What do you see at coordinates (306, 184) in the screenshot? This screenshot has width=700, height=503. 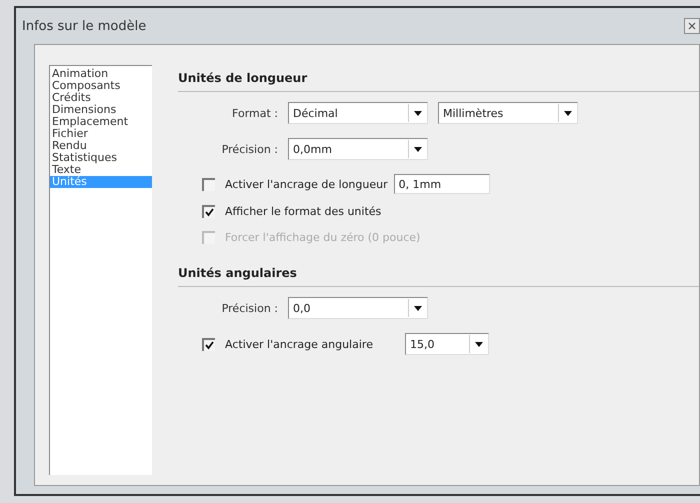 I see `checkbox-label: Activer l'ancrage de longueur` at bounding box center [306, 184].